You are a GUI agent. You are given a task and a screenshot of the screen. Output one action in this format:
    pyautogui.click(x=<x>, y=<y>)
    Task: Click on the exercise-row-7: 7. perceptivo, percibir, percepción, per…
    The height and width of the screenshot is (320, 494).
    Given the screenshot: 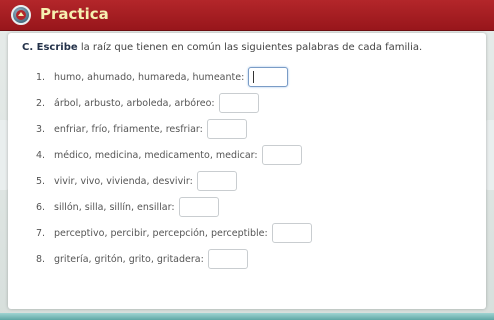 What is the action you would take?
    pyautogui.click(x=174, y=233)
    